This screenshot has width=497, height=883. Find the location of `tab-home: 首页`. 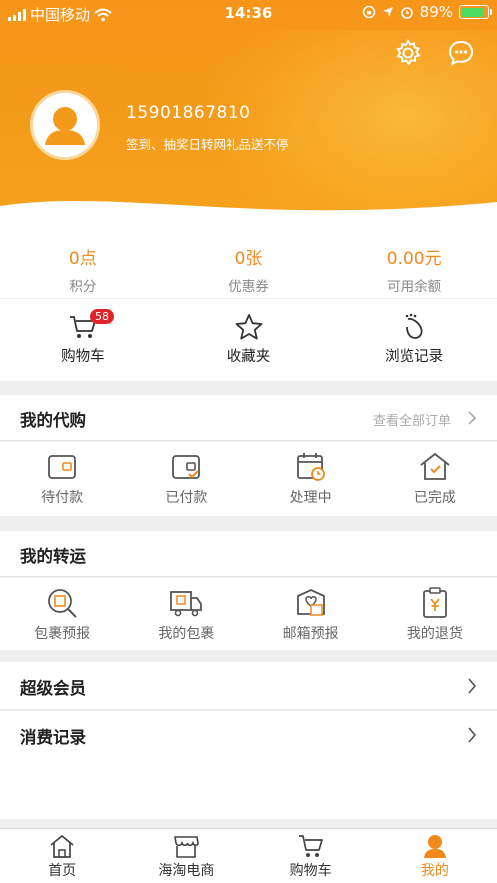

tab-home: 首页 is located at coordinates (62, 856).